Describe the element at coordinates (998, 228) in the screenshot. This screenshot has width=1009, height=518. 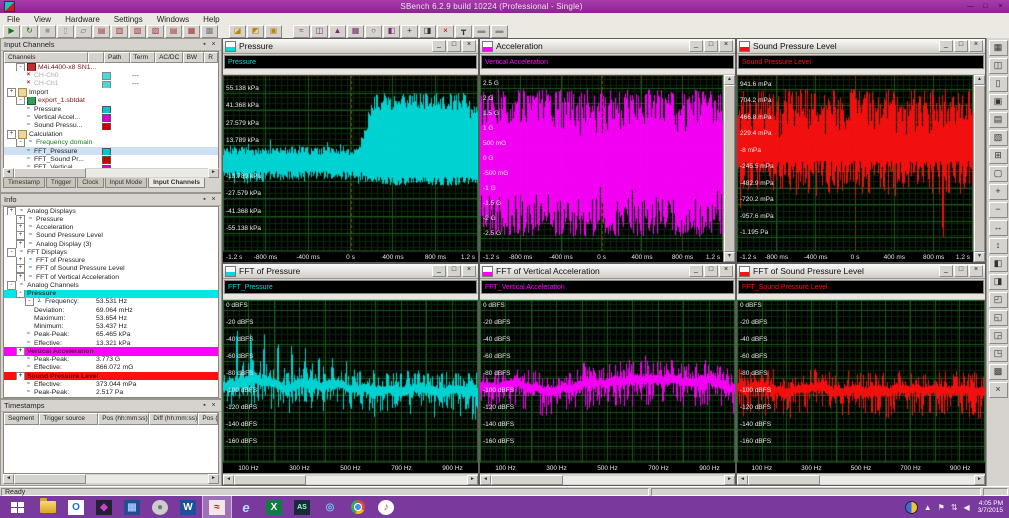
I see `side-tool-pan-horizontal: ↔` at that location.